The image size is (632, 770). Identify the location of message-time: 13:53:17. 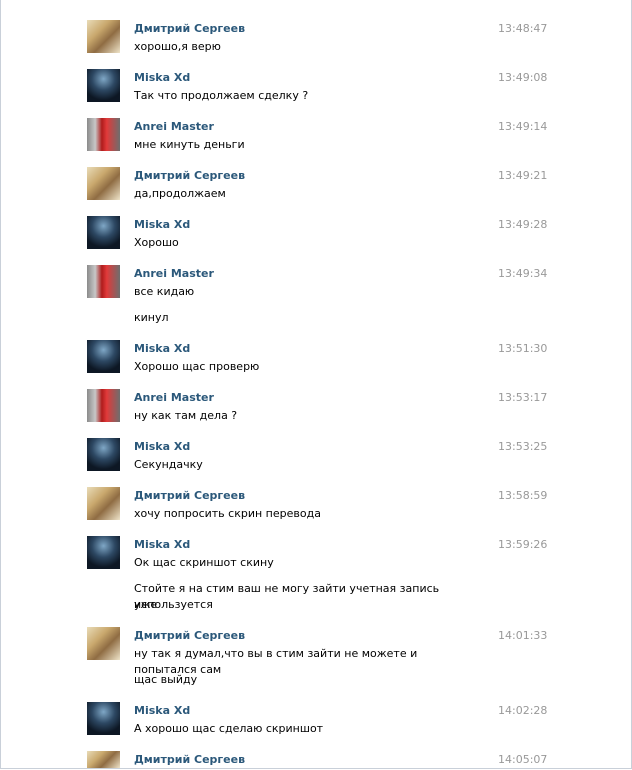
(523, 397).